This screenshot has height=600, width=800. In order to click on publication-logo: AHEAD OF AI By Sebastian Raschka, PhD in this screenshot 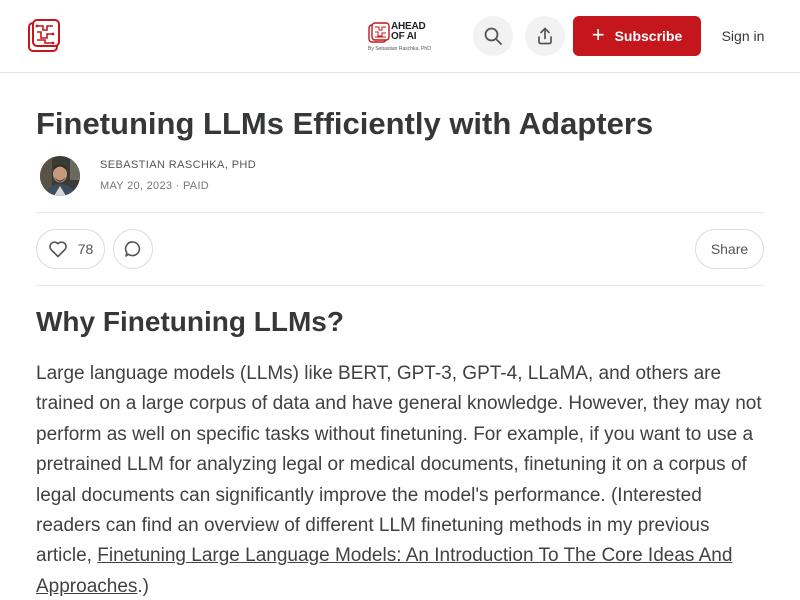, I will do `click(401, 37)`.